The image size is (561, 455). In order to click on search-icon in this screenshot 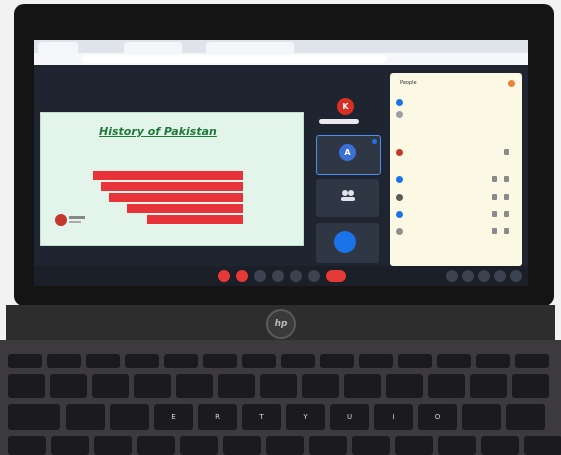, I will do `click(399, 114)`.